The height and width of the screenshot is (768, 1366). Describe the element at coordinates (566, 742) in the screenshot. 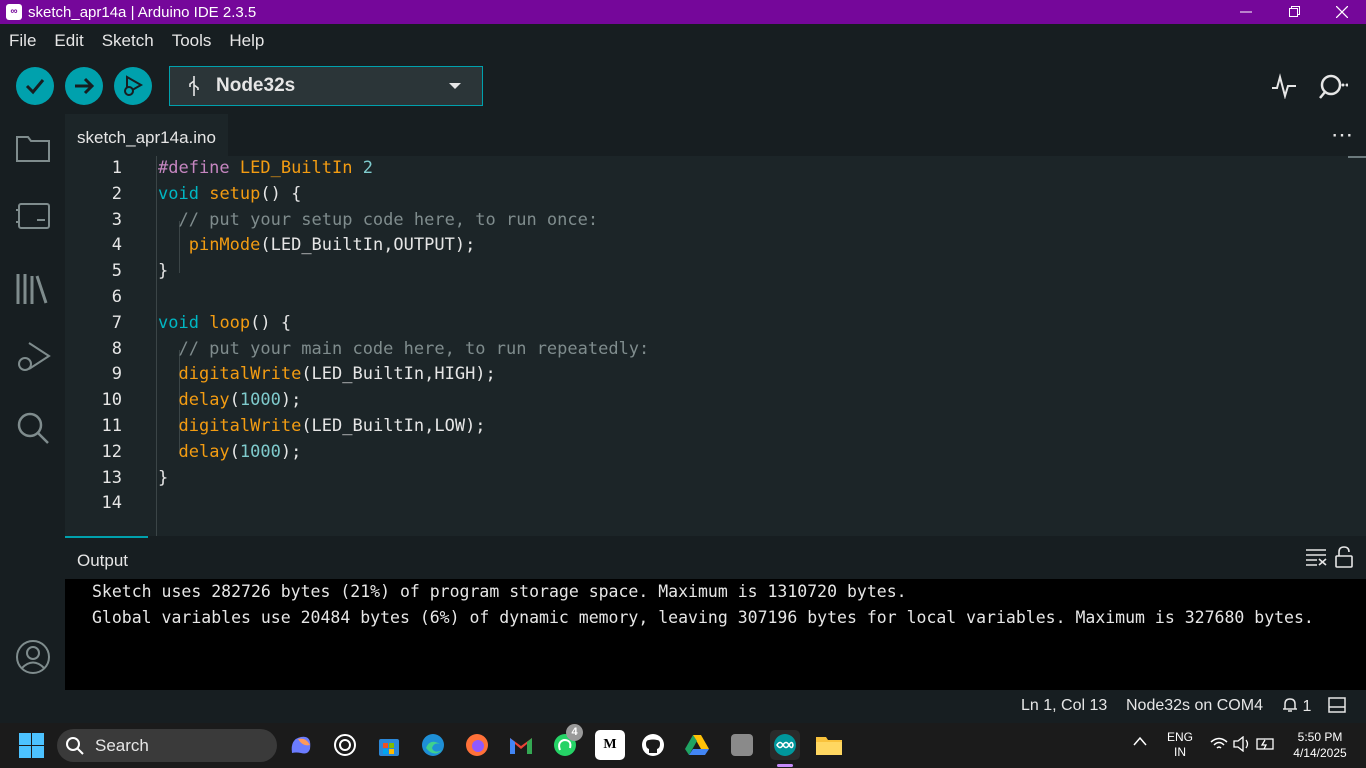

I see `whatsapp-icon: 4` at that location.